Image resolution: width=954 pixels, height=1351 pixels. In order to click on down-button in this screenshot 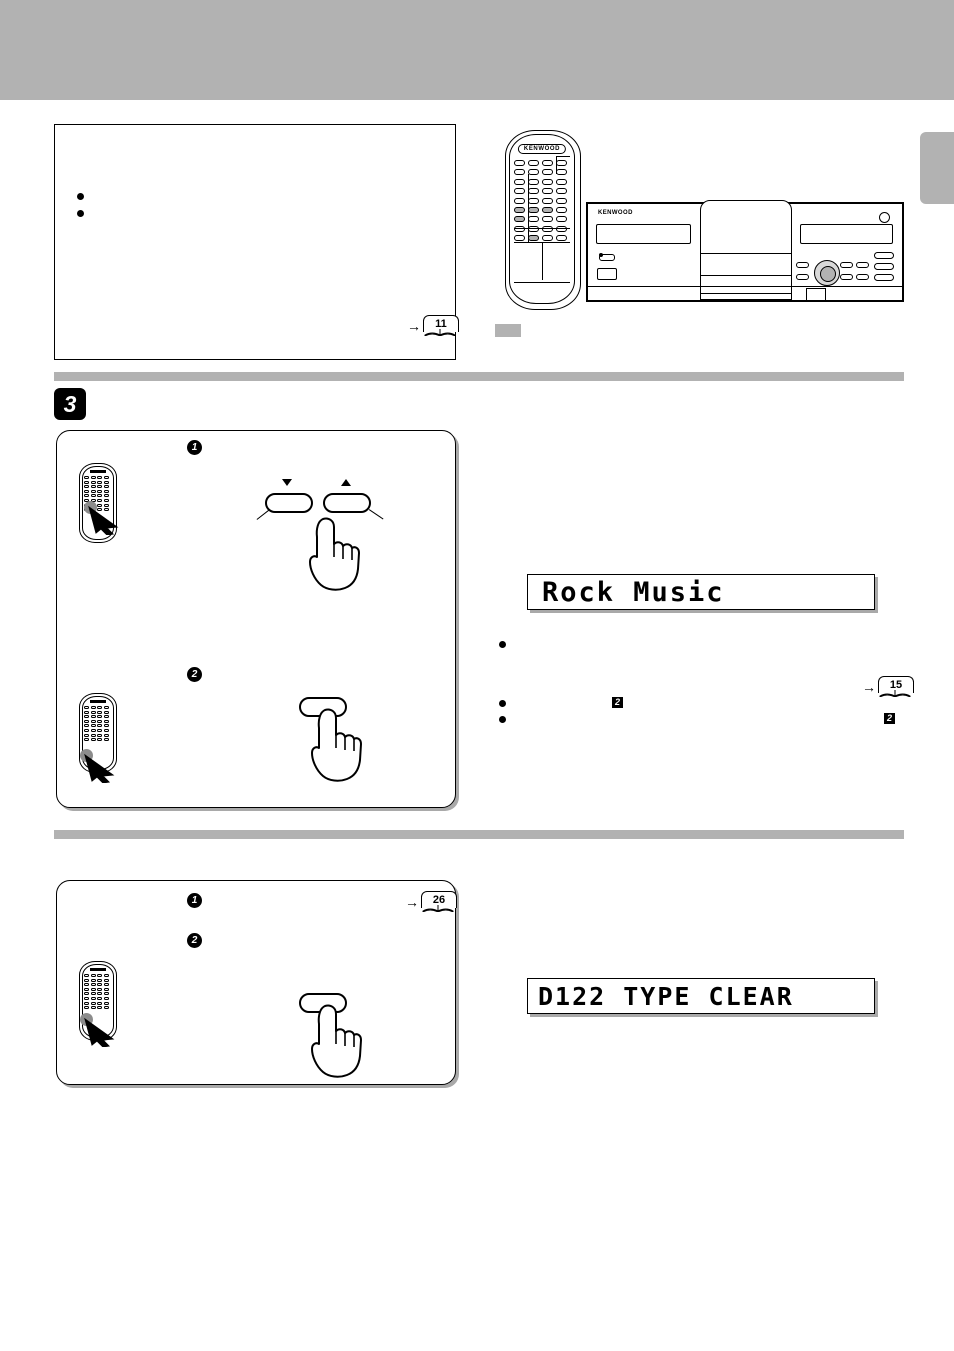, I will do `click(289, 503)`.